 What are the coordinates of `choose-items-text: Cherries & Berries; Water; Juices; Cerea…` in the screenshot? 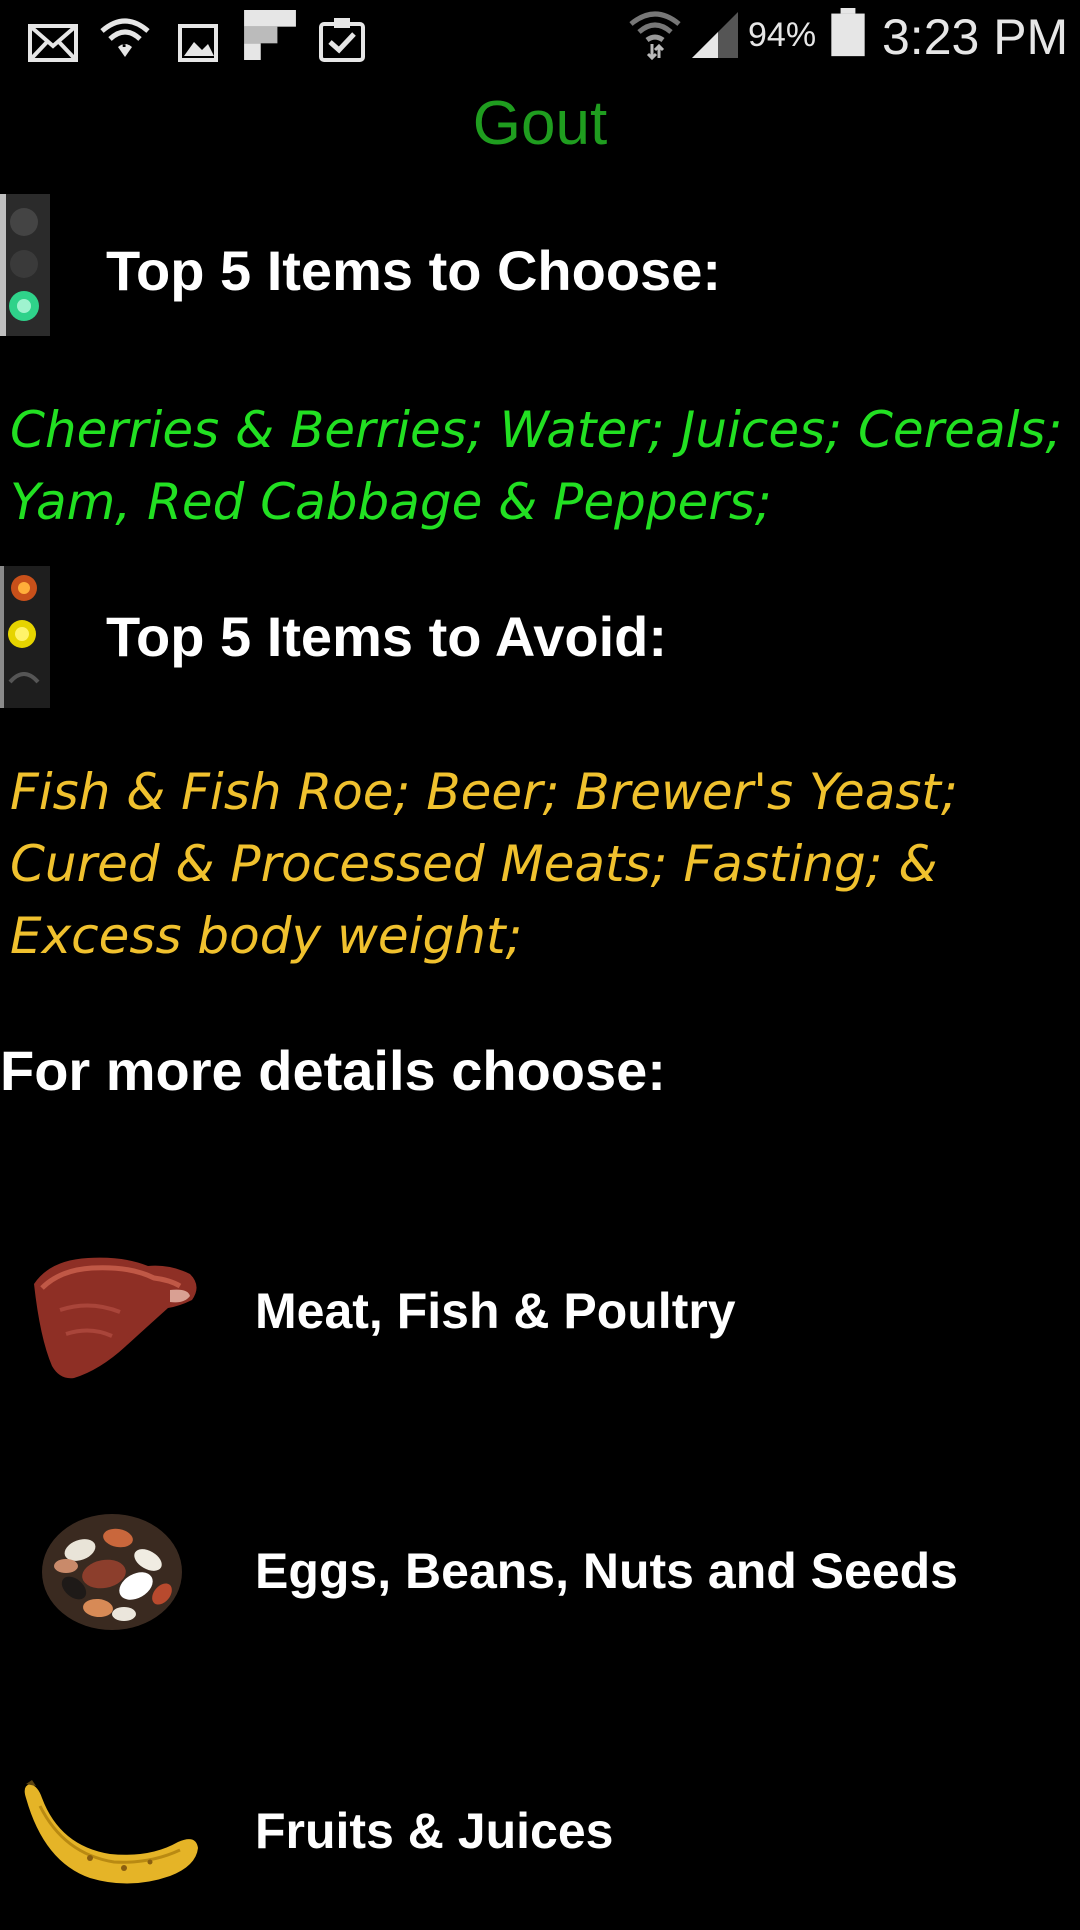 It's located at (536, 466).